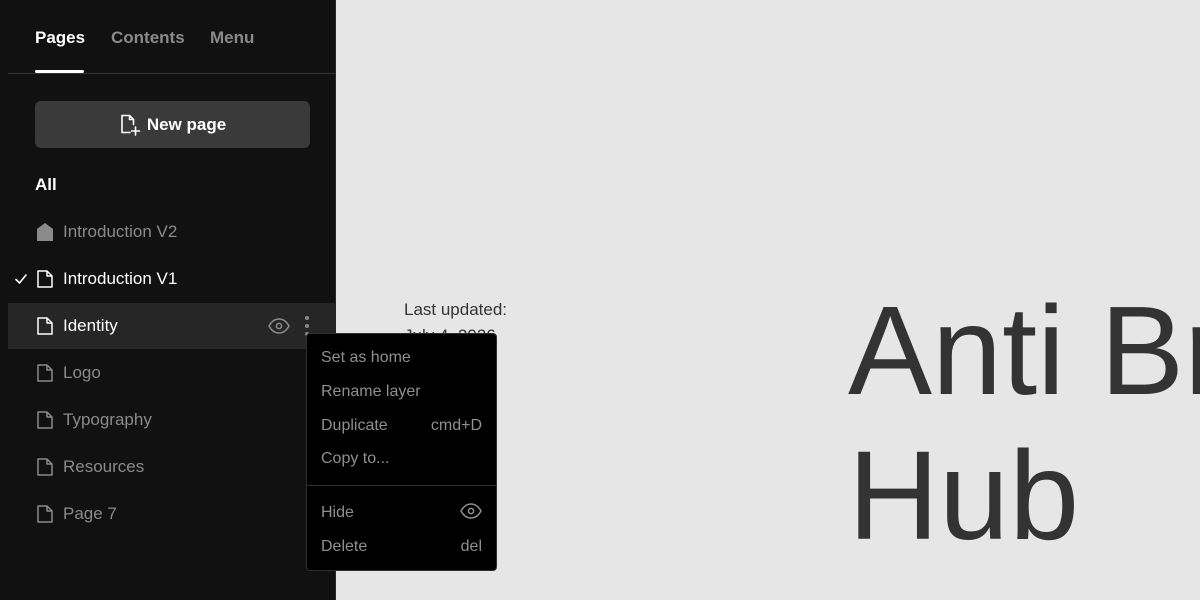  I want to click on menu-item-label: Set as home, so click(366, 357).